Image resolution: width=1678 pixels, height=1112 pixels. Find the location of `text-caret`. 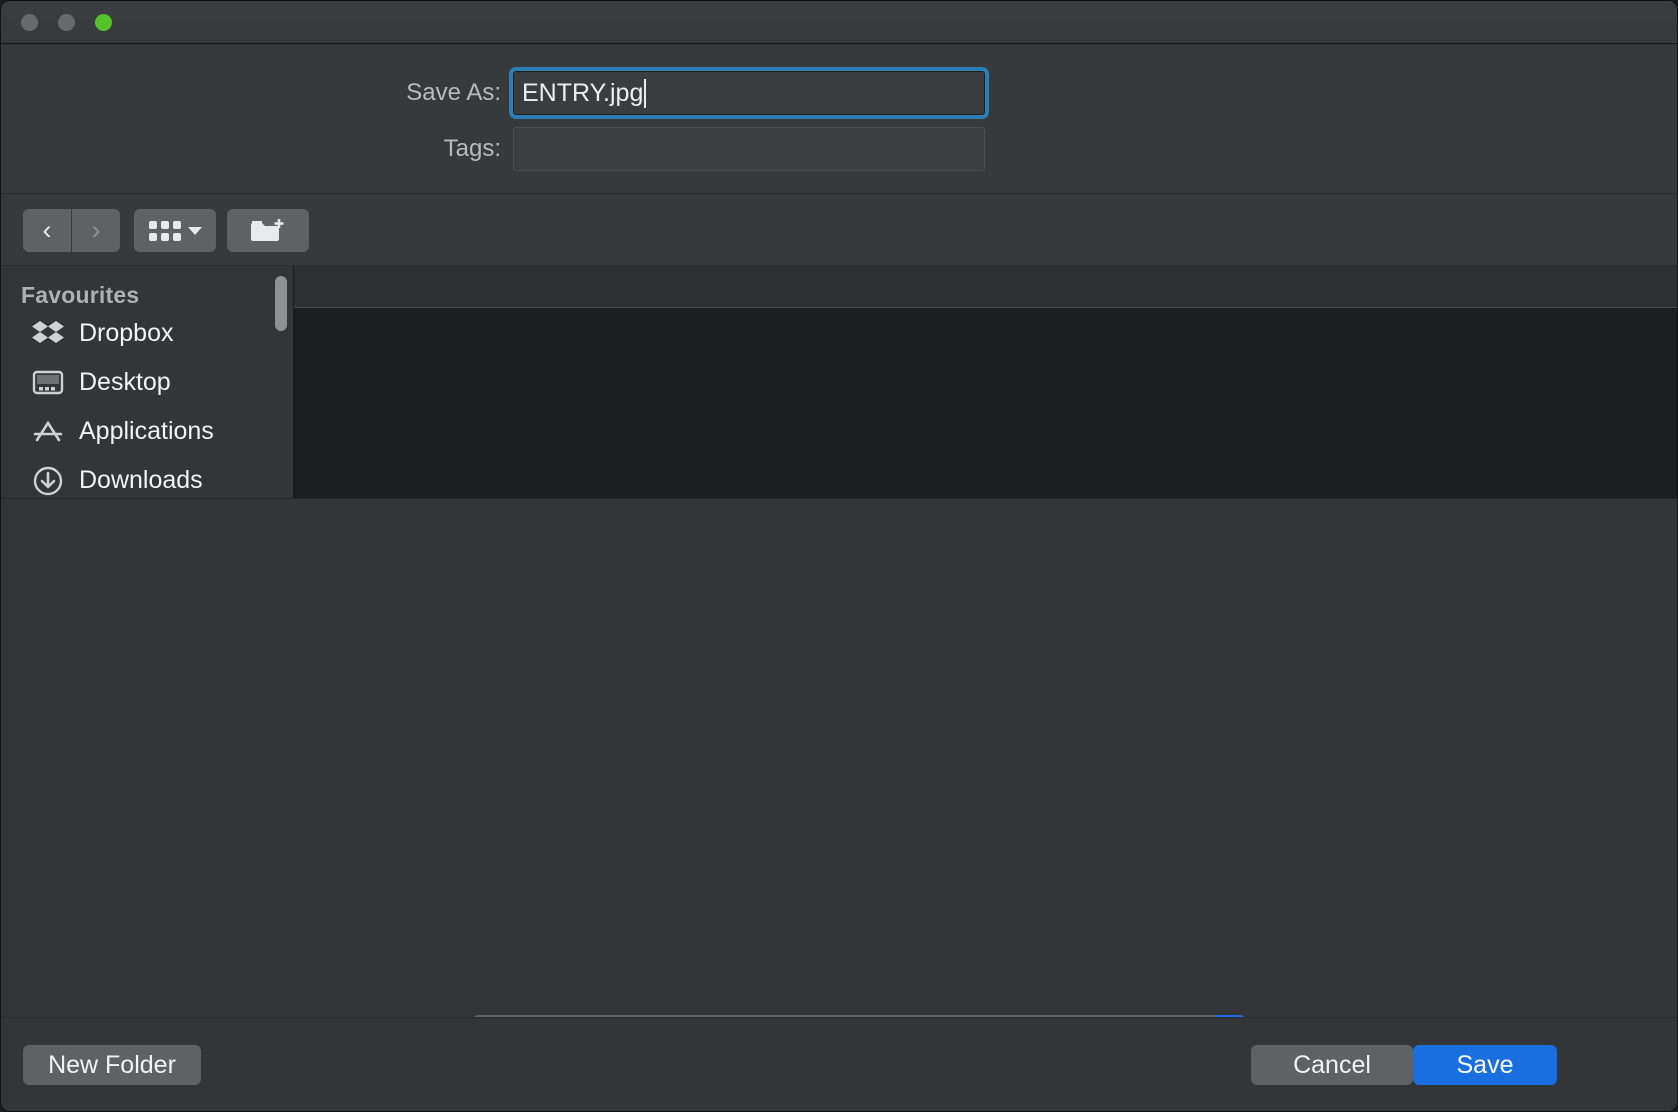

text-caret is located at coordinates (645, 93).